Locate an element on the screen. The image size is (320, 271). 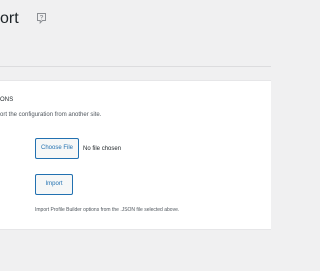
help-page-icon is located at coordinates (41, 18).